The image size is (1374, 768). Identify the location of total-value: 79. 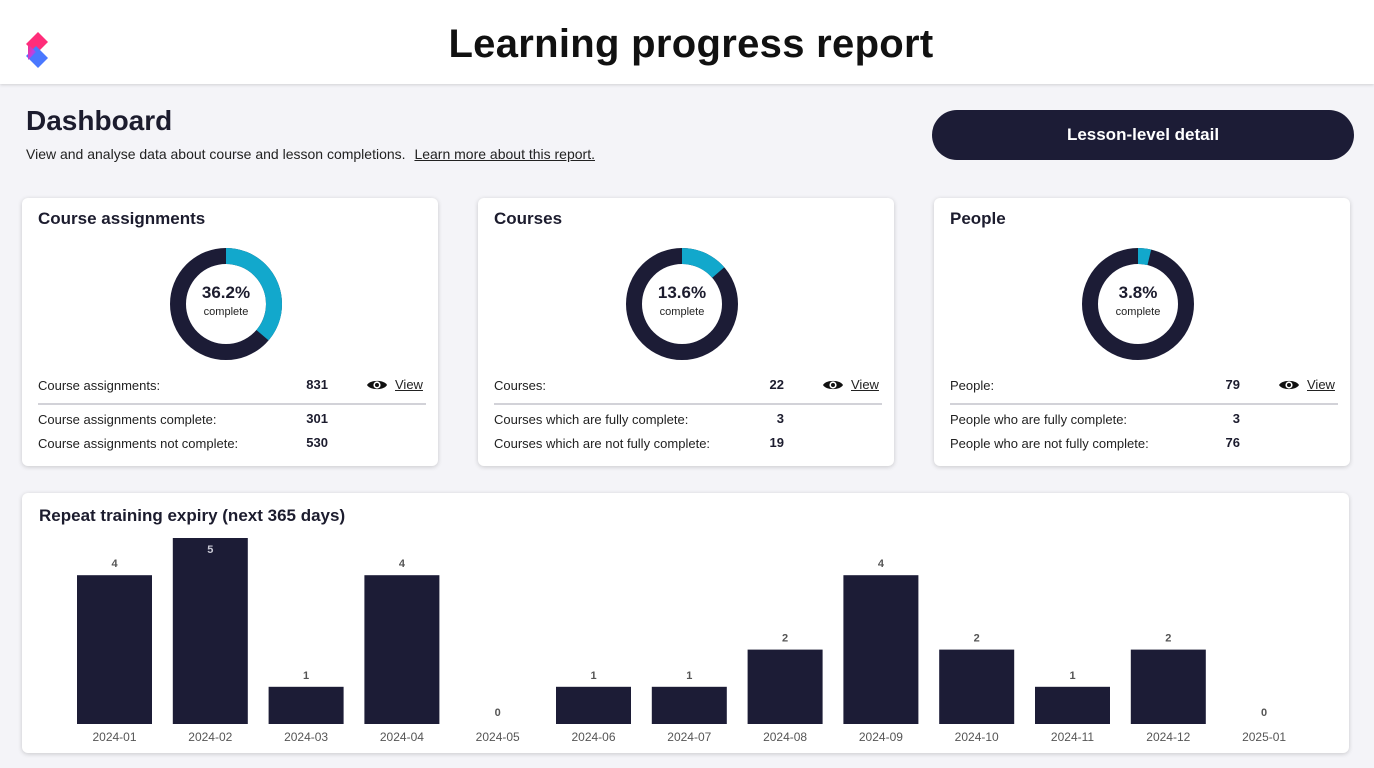
(1232, 384).